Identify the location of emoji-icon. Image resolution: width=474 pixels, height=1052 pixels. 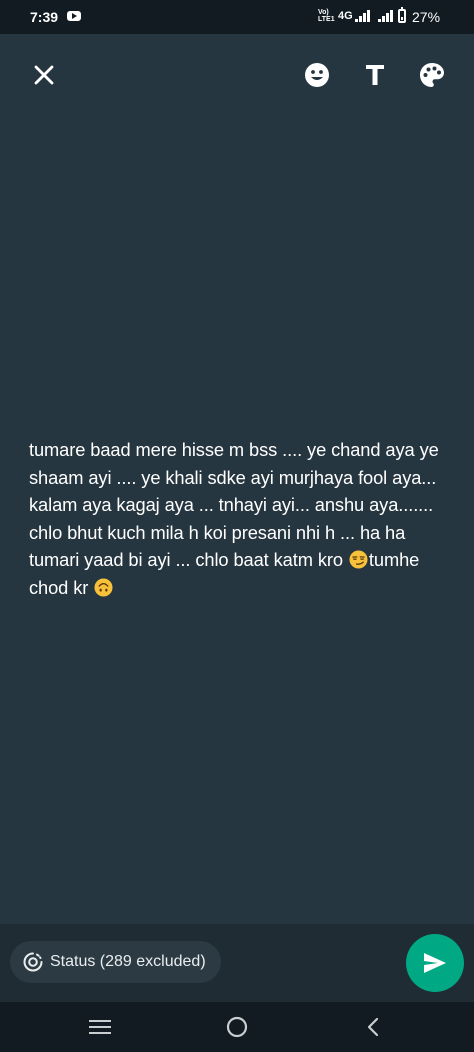
(317, 75).